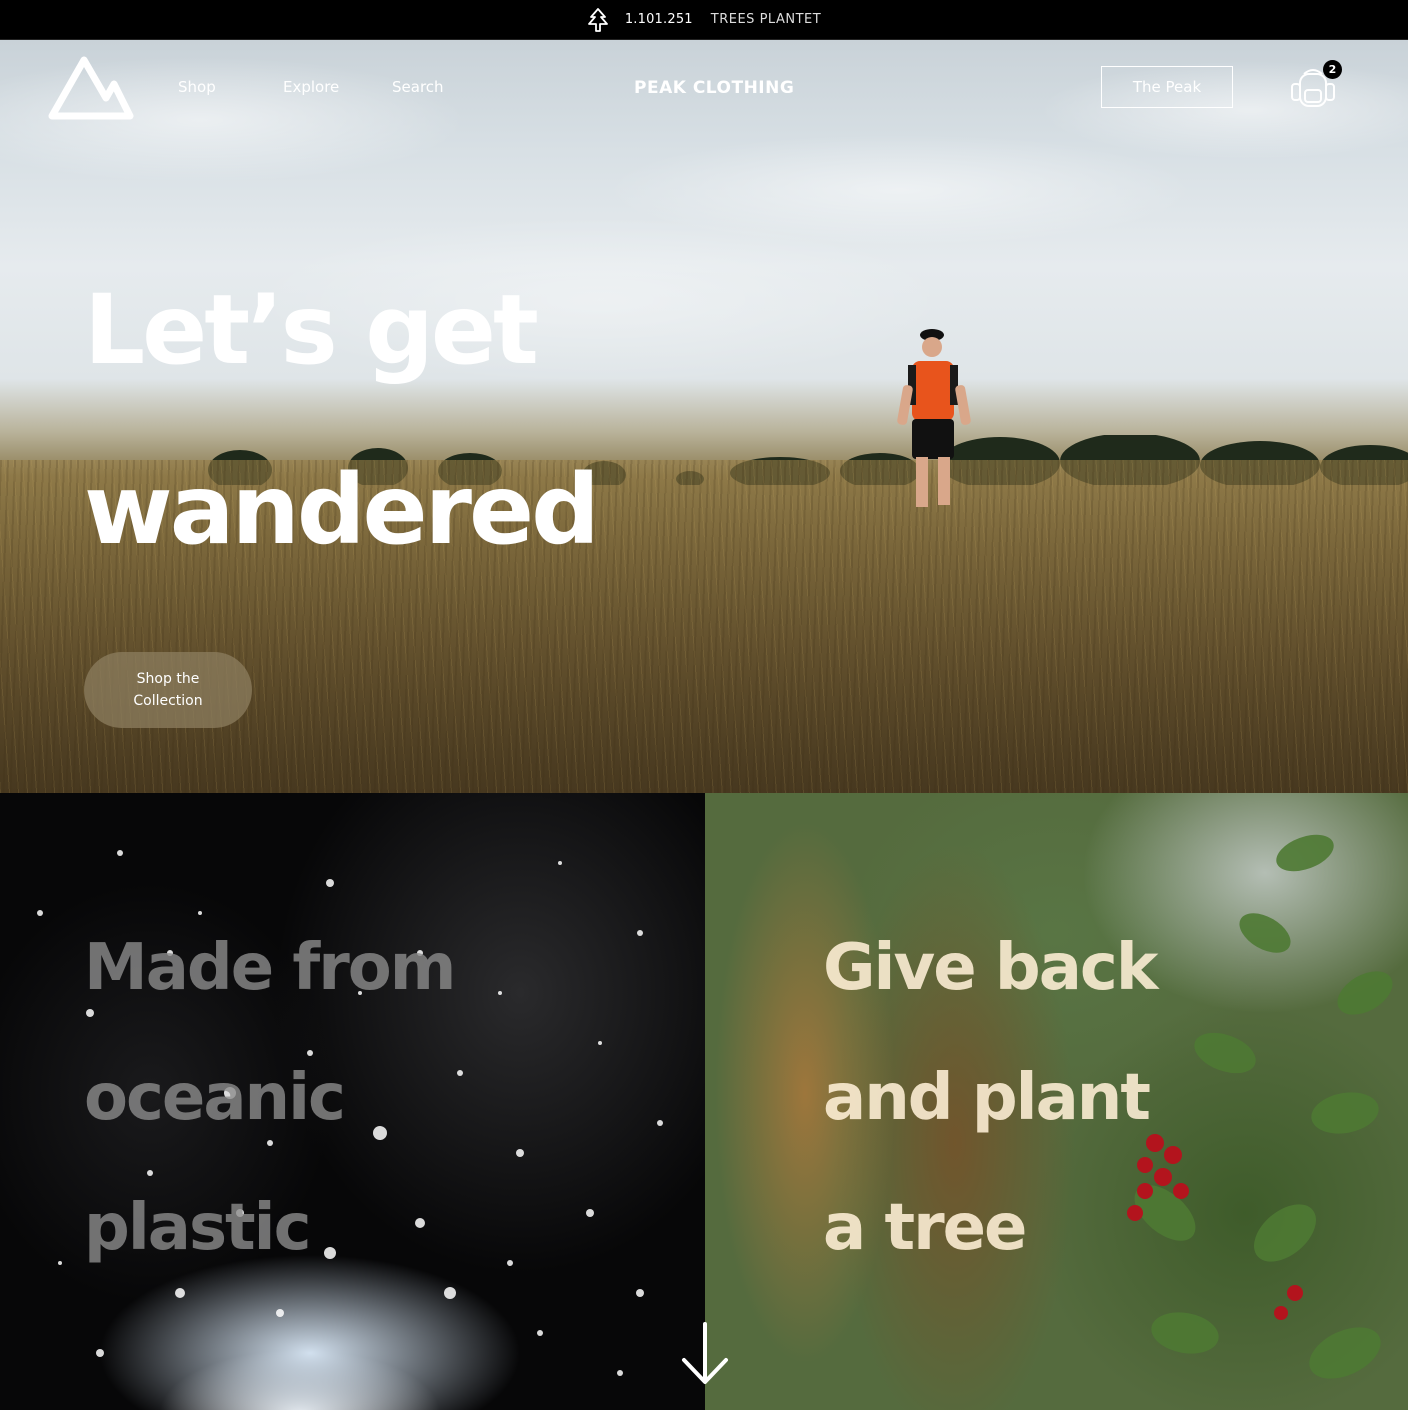 The image size is (1408, 1410). I want to click on arrow-down-icon, so click(705, 1354).